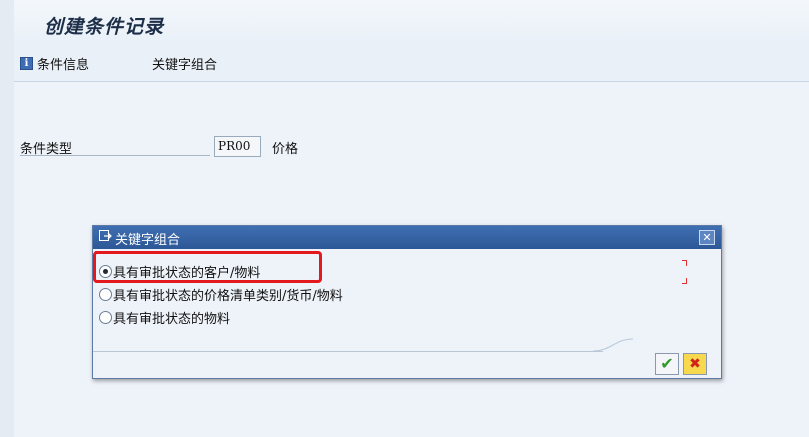  Describe the element at coordinates (407, 237) in the screenshot. I see `dialog-header: 关键字组合 ✕` at that location.